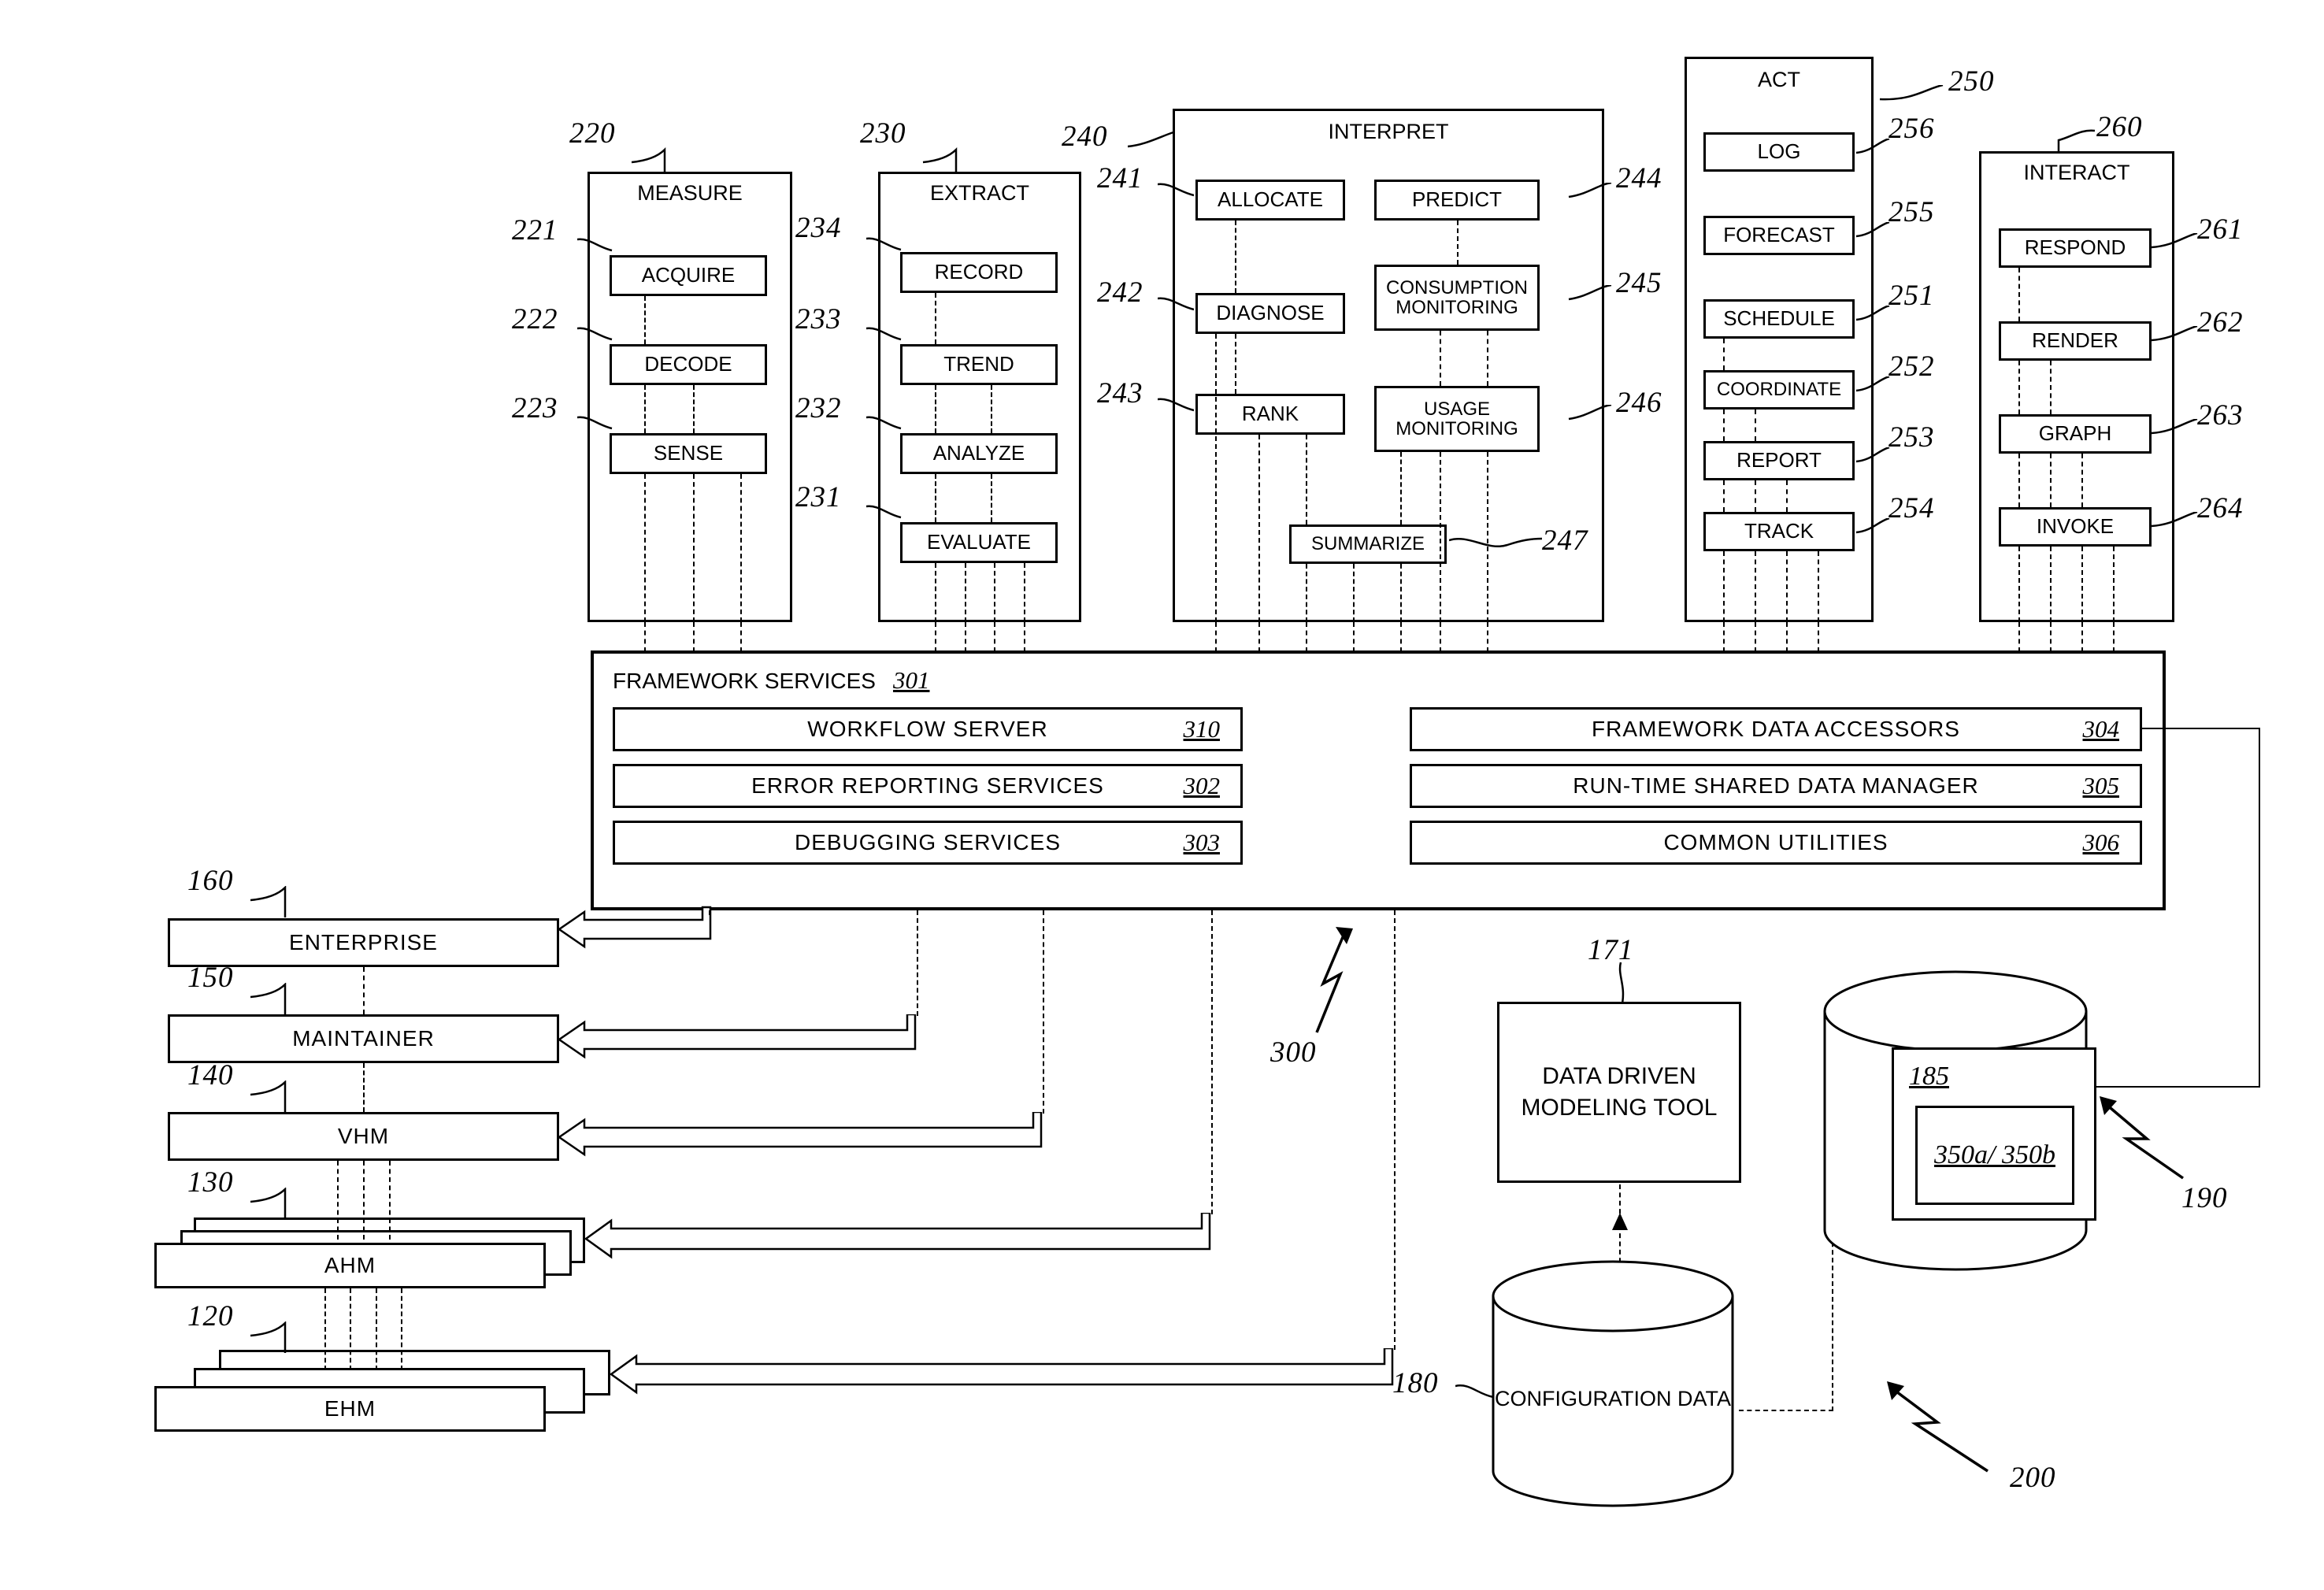  I want to click on module-interpret-title: INTERPRET, so click(1388, 131).